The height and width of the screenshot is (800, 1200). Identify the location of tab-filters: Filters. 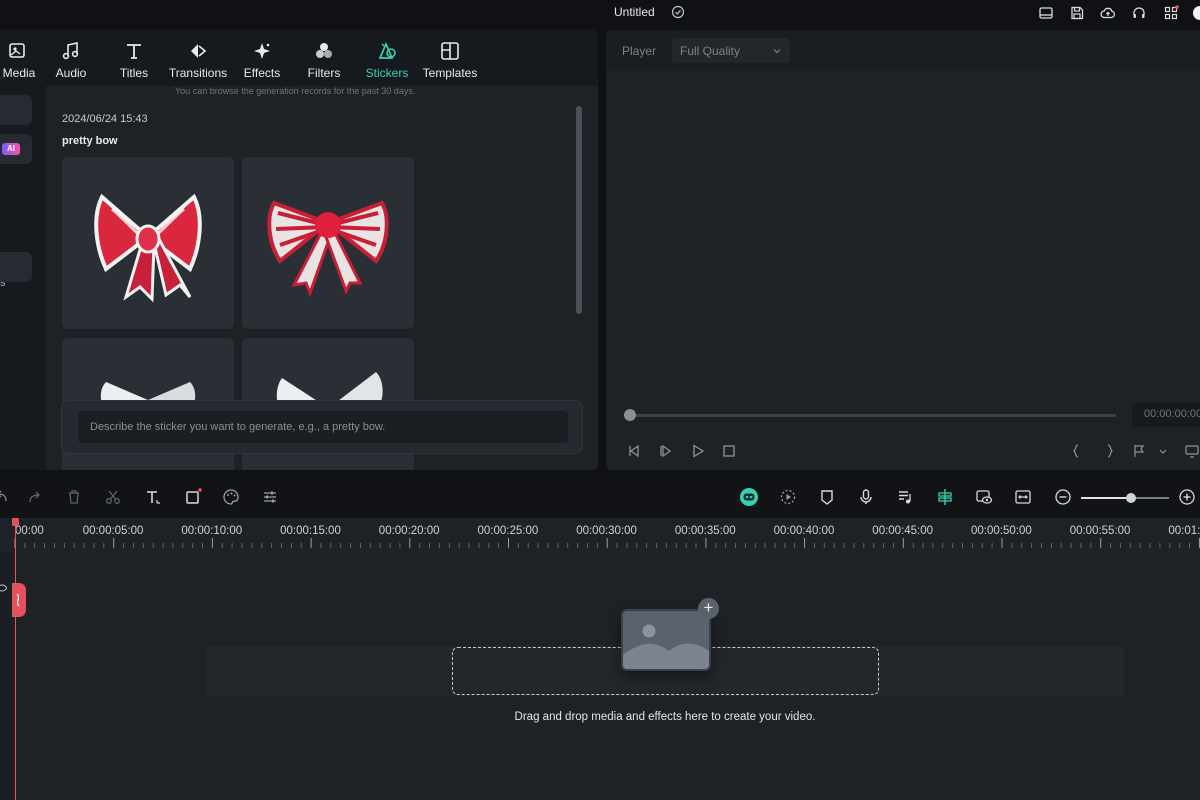
(324, 61).